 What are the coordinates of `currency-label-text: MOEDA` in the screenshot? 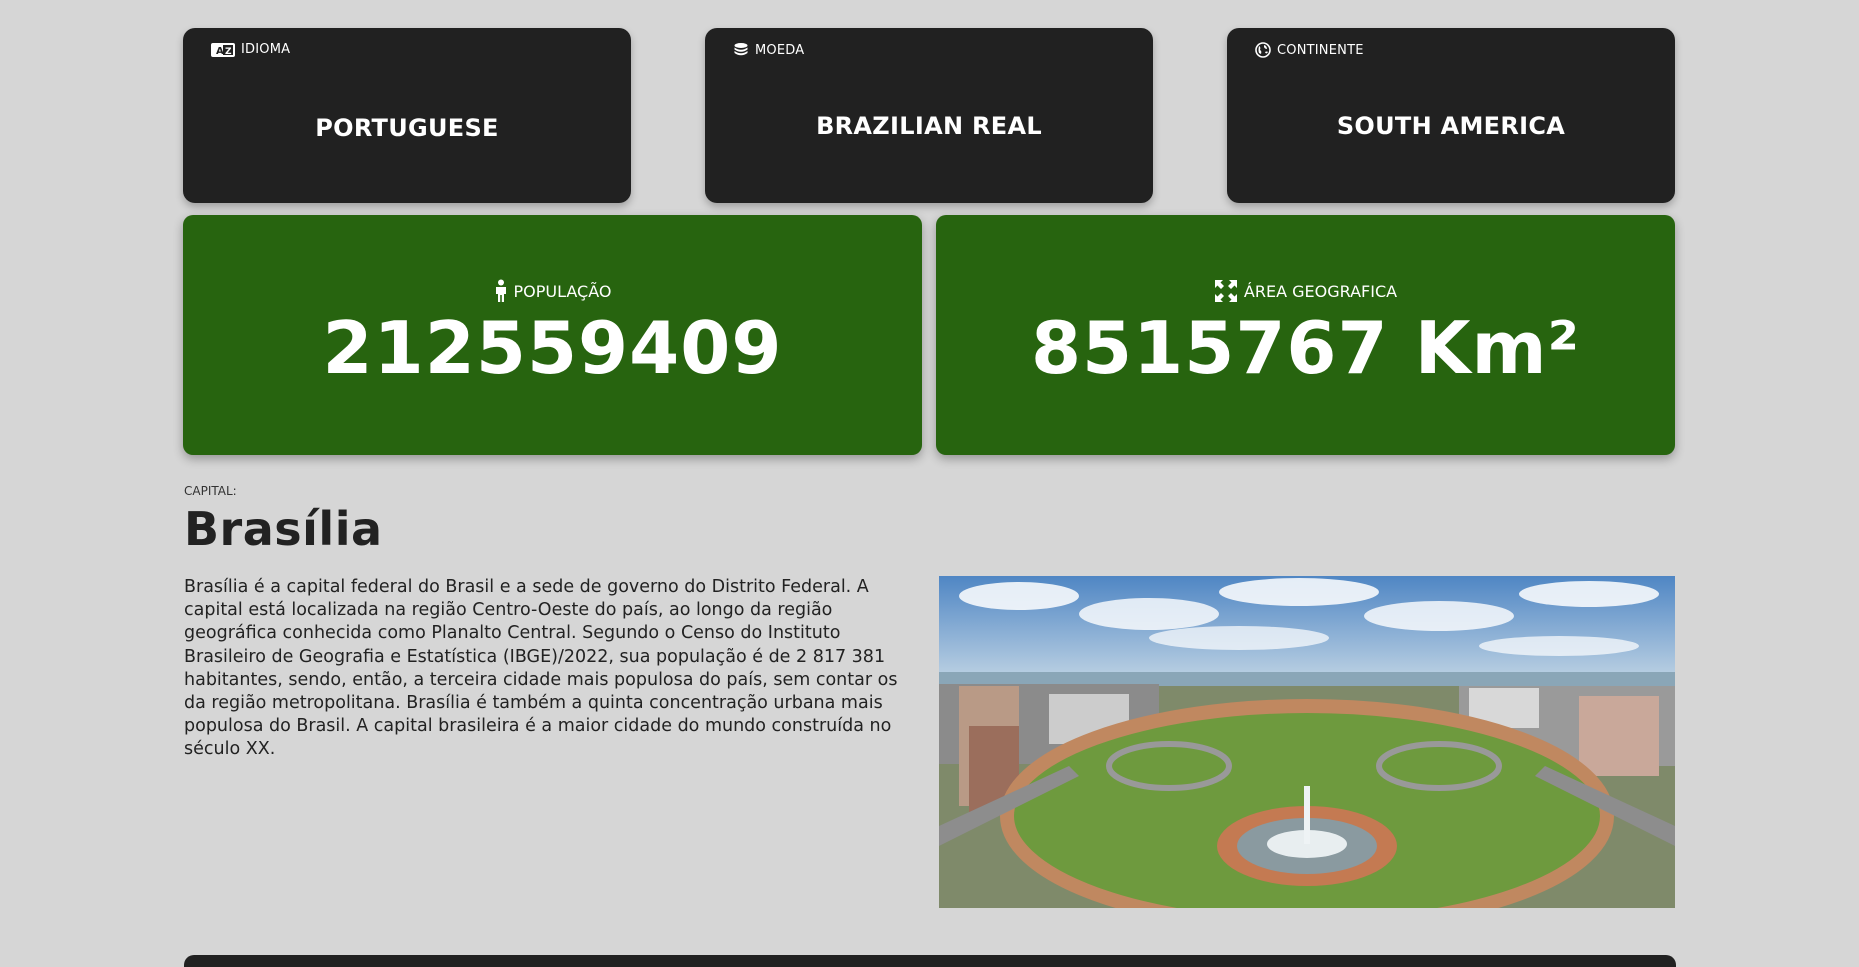 It's located at (780, 50).